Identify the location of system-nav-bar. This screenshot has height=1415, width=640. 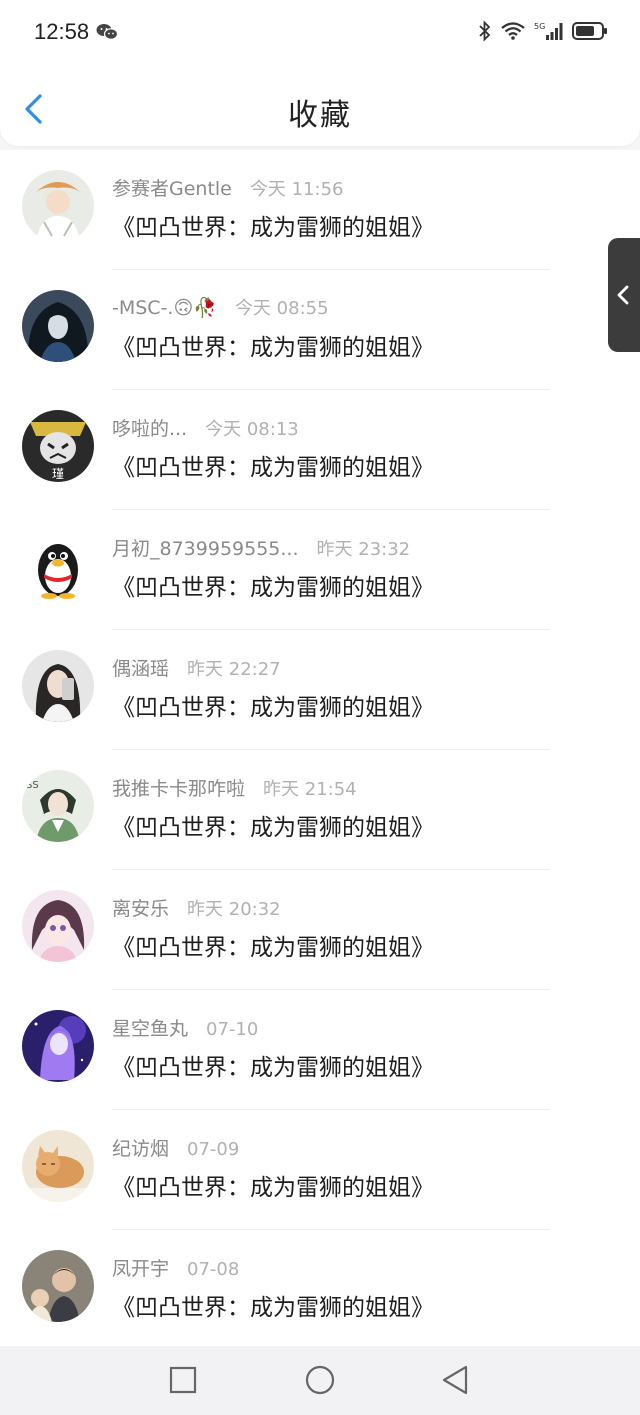
(320, 1380).